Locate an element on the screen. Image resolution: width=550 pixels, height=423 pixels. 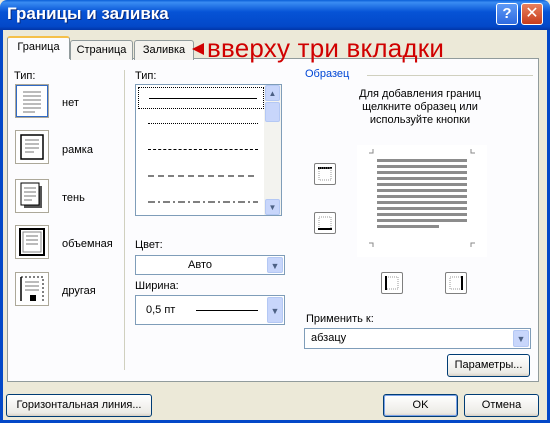
scroll-thumb is located at coordinates (272, 112).